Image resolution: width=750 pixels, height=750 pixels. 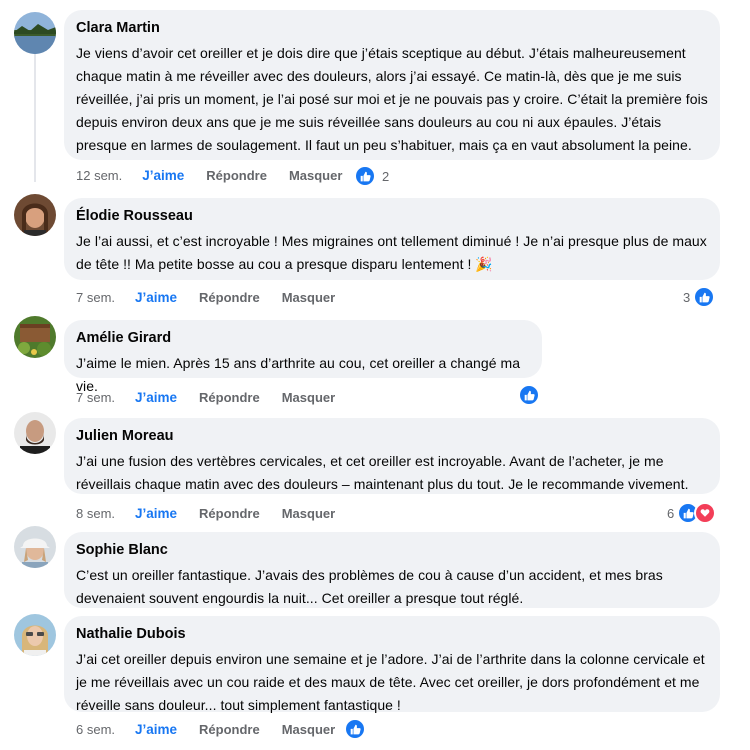 I want to click on reaction-count: 2, so click(x=386, y=176).